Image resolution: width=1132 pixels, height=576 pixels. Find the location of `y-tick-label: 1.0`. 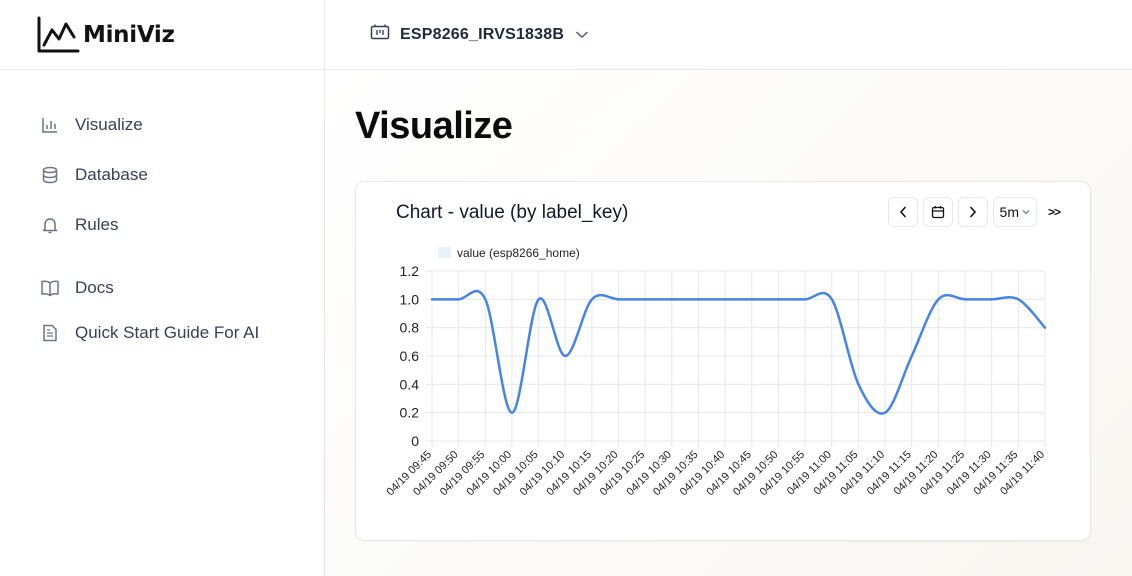

y-tick-label: 1.0 is located at coordinates (410, 299).